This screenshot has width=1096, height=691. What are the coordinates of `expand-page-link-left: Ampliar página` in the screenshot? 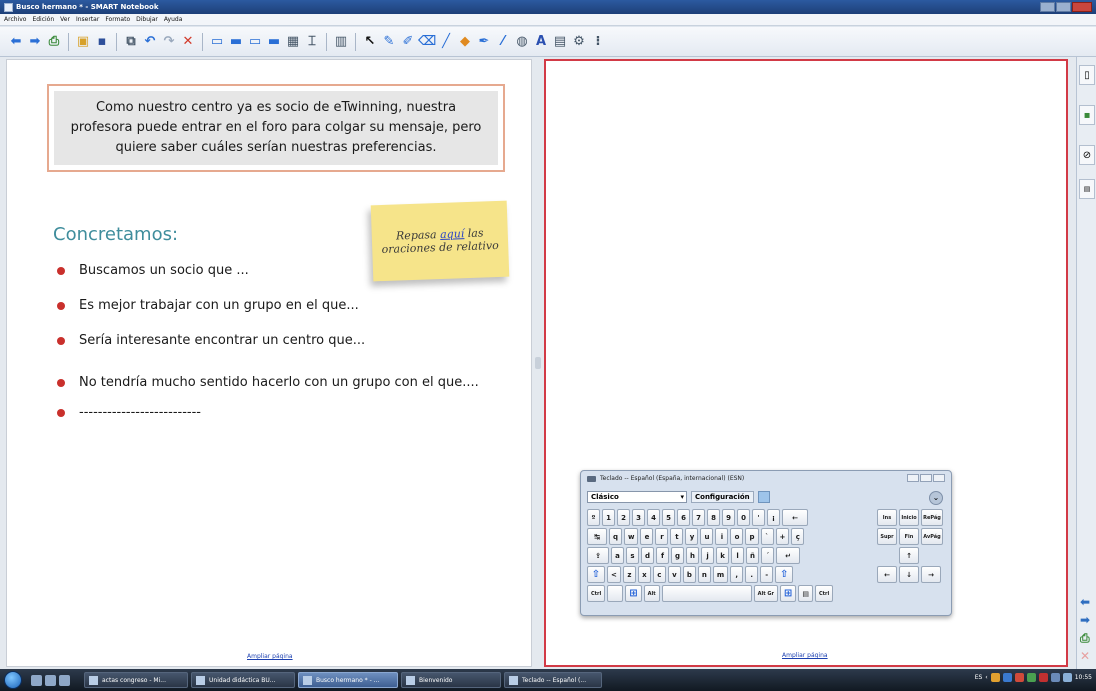 It's located at (270, 656).